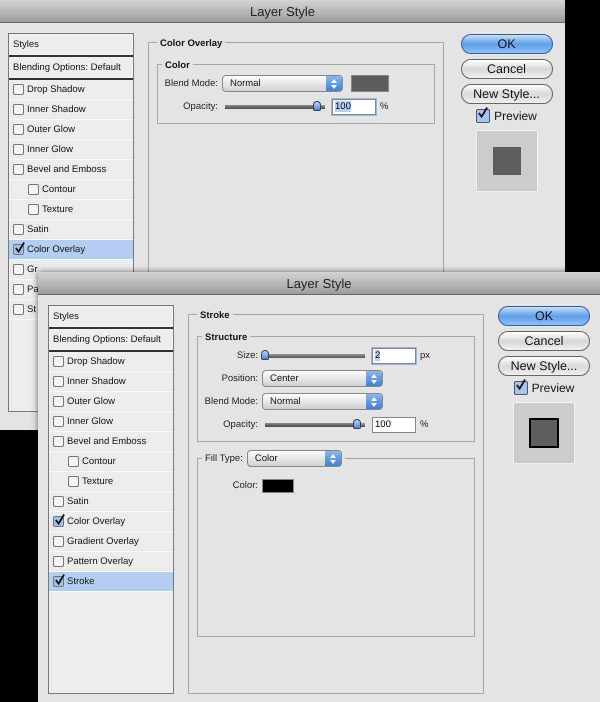 The height and width of the screenshot is (702, 600). What do you see at coordinates (515, 116) in the screenshot?
I see `checkbox-label: Preview` at bounding box center [515, 116].